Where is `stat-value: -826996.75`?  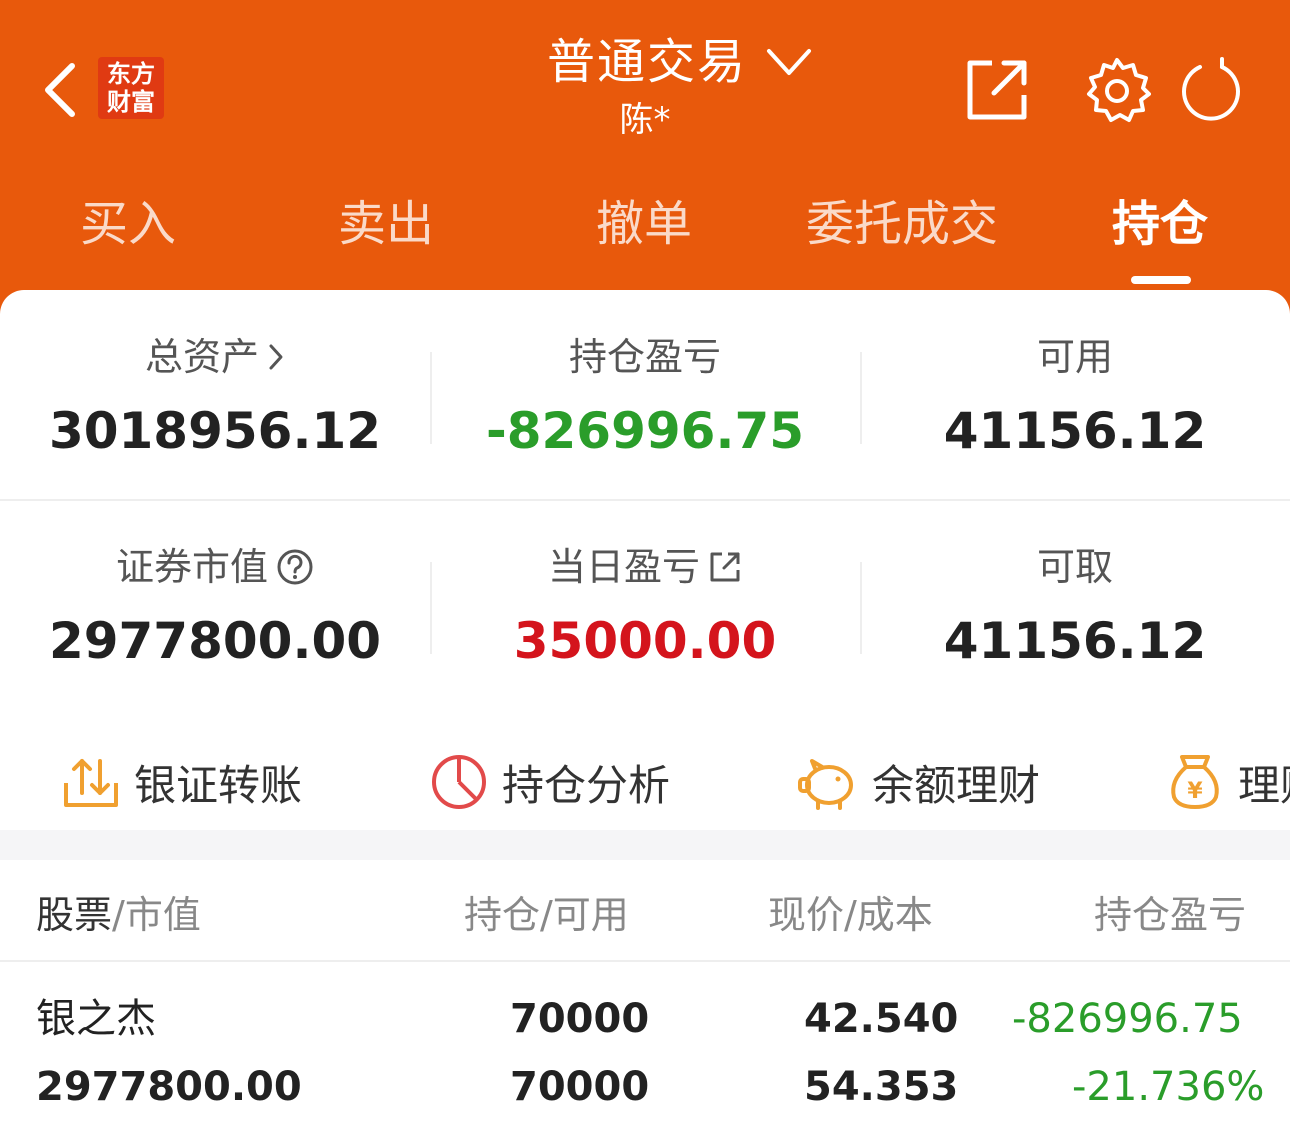
stat-value: -826996.75 is located at coordinates (645, 431).